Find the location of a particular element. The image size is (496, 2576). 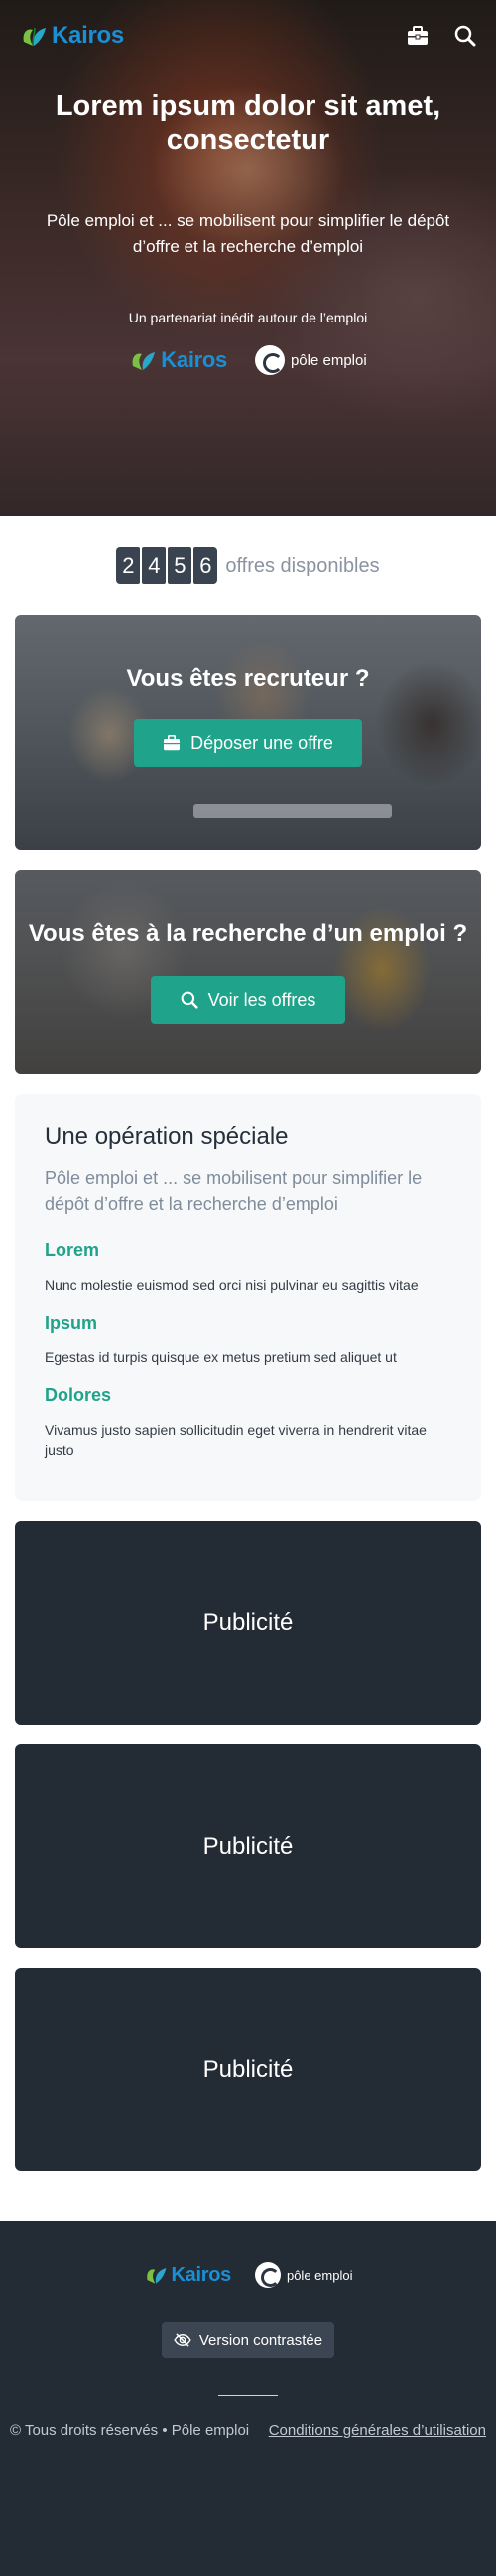

pole-emploi-footer-logo: pôle emploi is located at coordinates (303, 2275).